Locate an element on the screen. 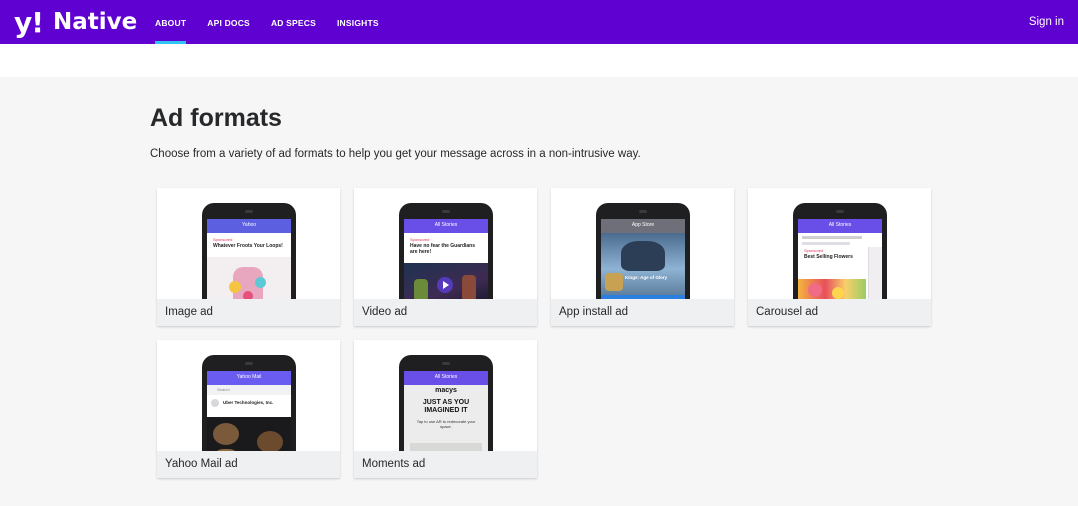  card-caption: Video ad is located at coordinates (445, 312).